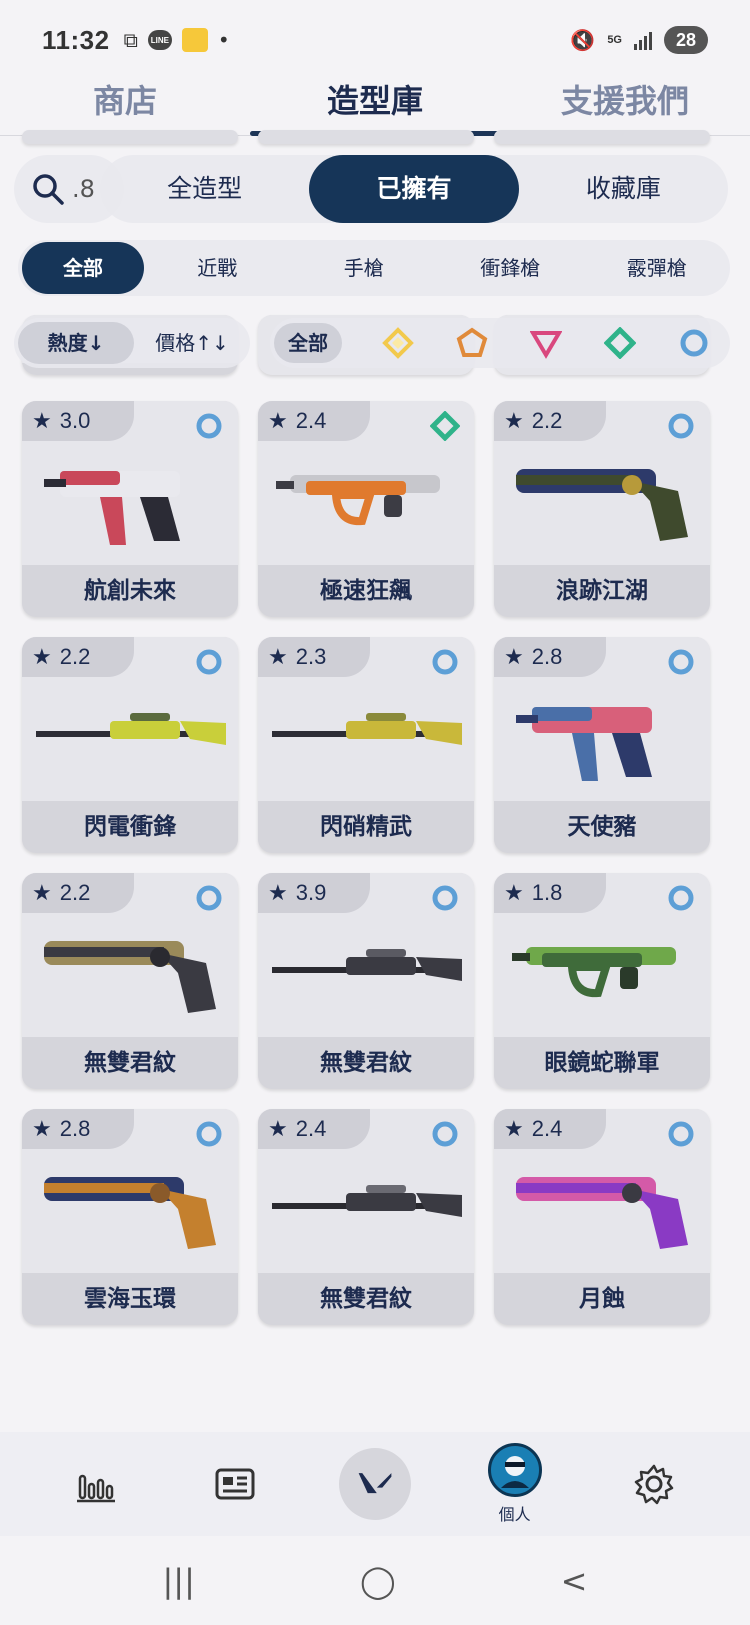  What do you see at coordinates (602, 591) in the screenshot?
I see `skin-name: 浪跡江湖` at bounding box center [602, 591].